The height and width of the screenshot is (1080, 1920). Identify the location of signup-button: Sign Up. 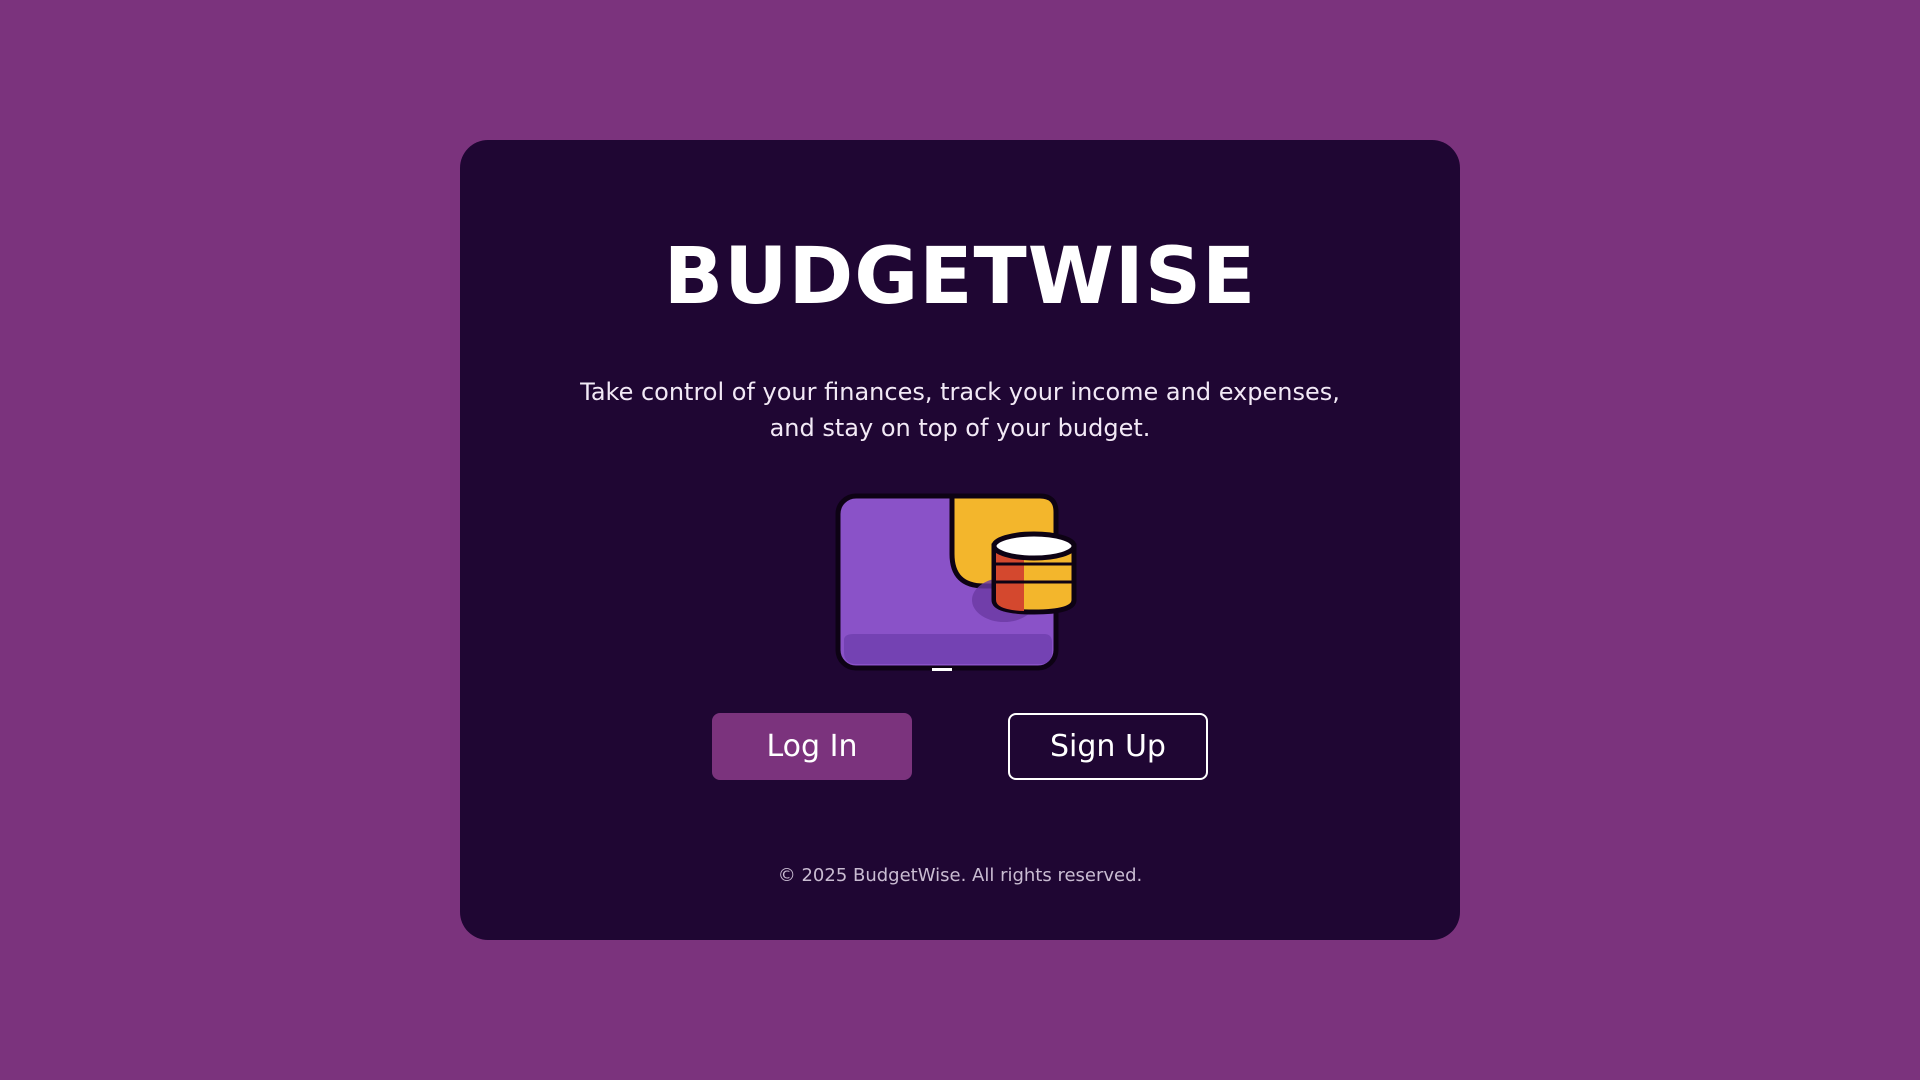
(1108, 746).